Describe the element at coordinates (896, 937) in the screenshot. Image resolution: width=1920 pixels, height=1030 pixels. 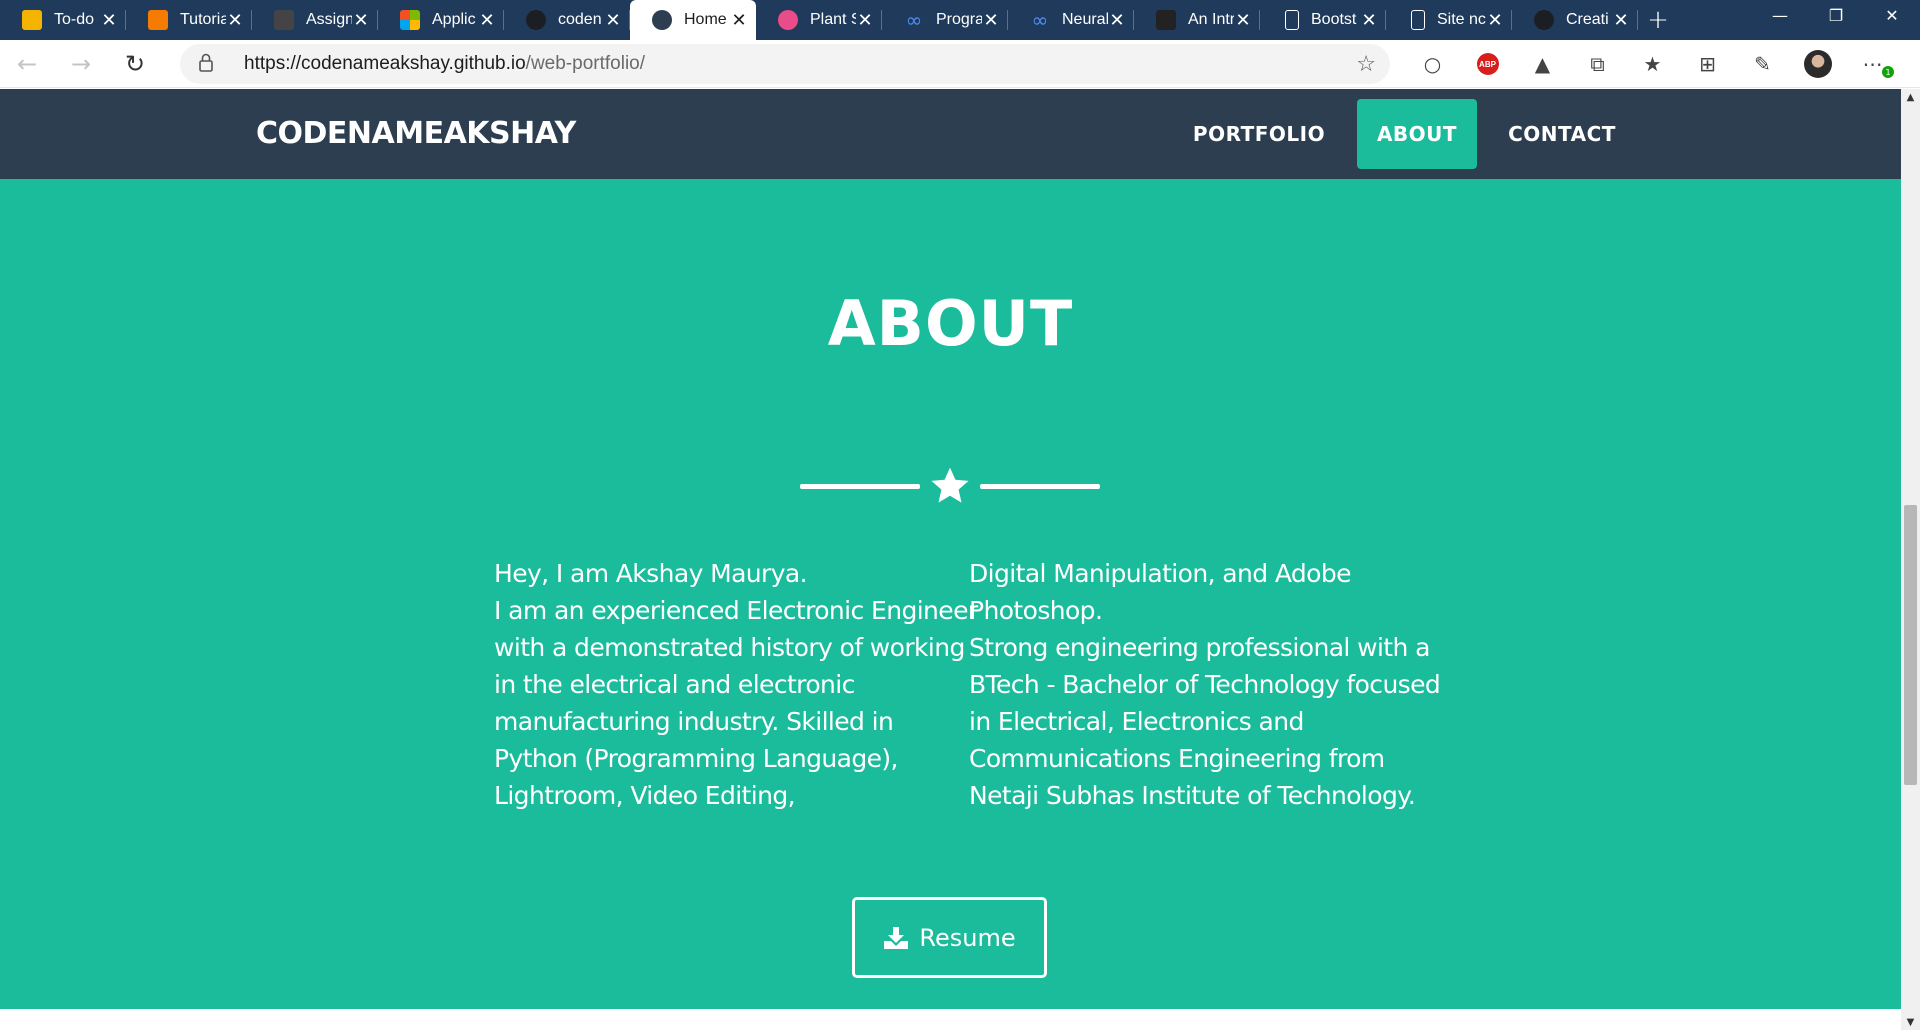
I see `download-icon` at that location.